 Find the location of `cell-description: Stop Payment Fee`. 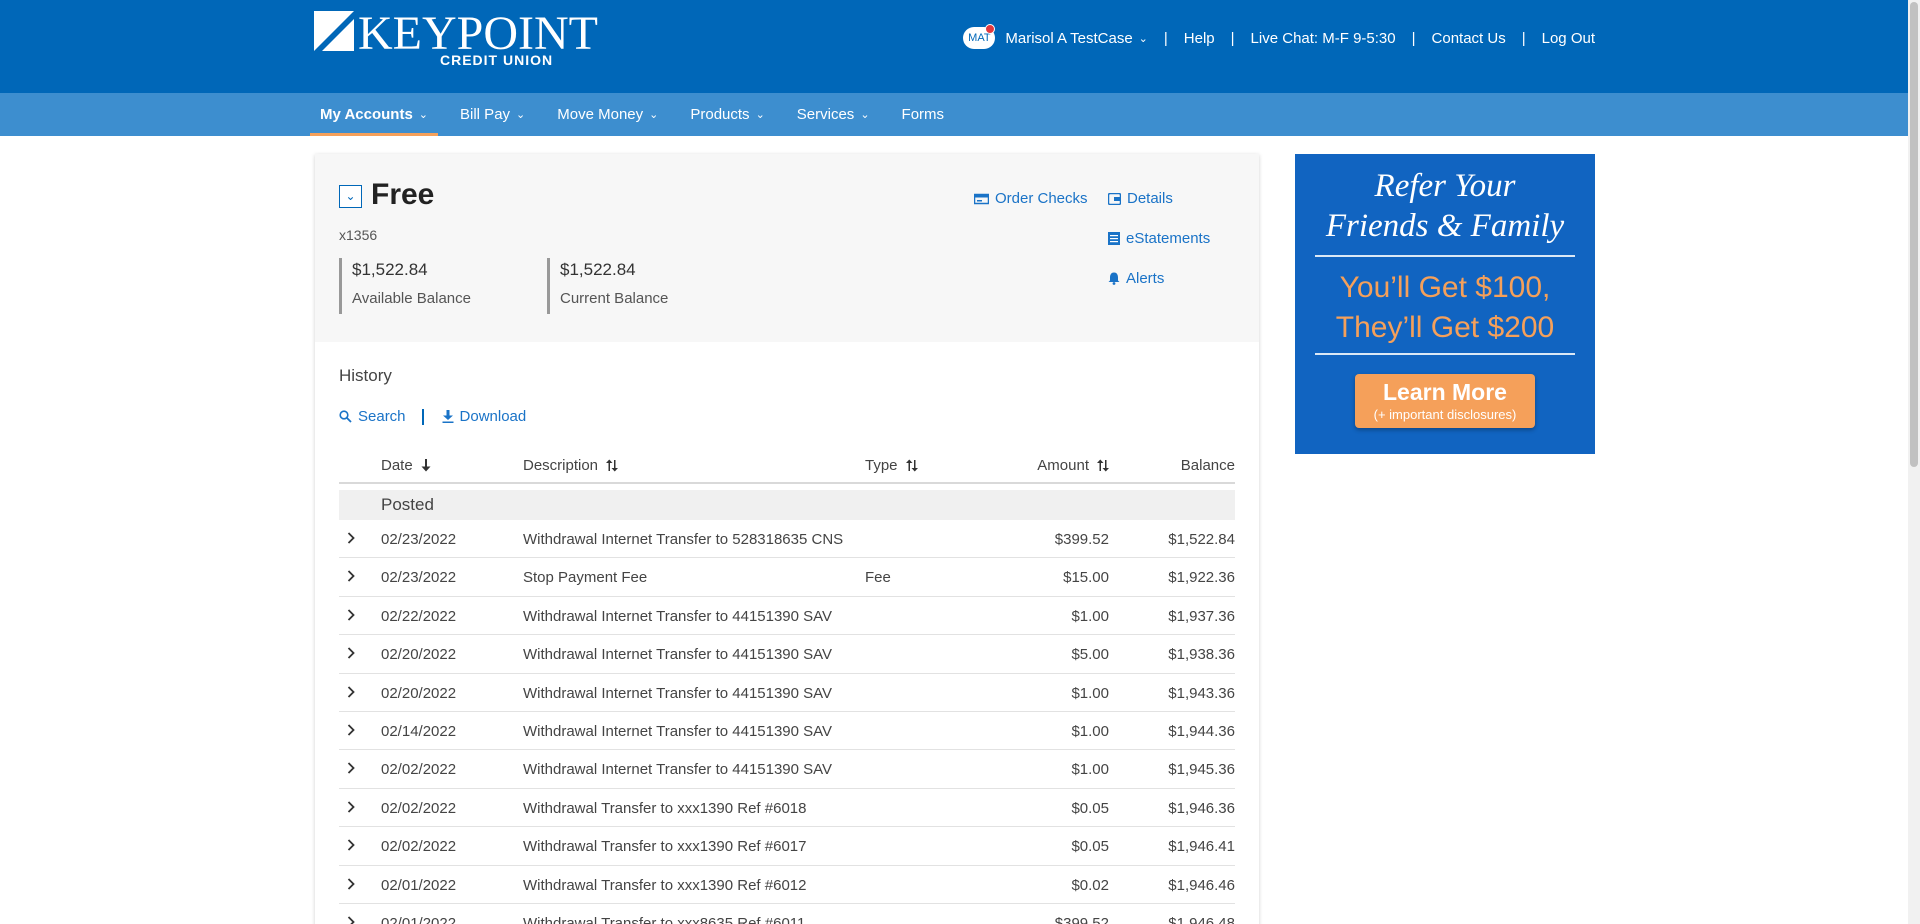

cell-description: Stop Payment Fee is located at coordinates (585, 578).